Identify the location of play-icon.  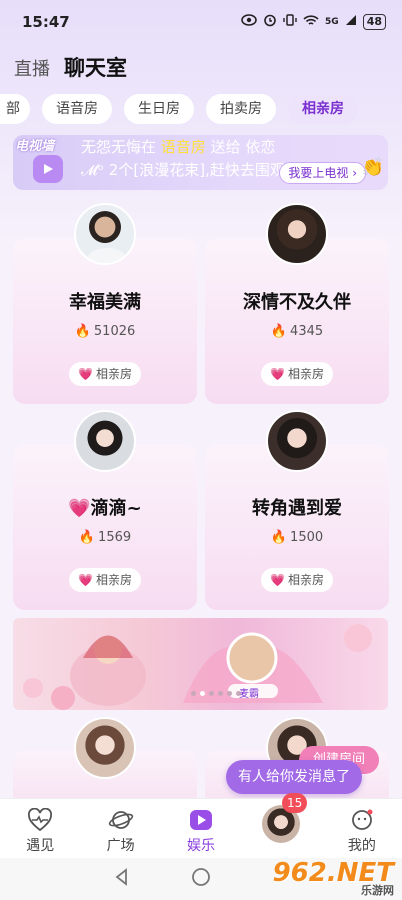
(201, 820).